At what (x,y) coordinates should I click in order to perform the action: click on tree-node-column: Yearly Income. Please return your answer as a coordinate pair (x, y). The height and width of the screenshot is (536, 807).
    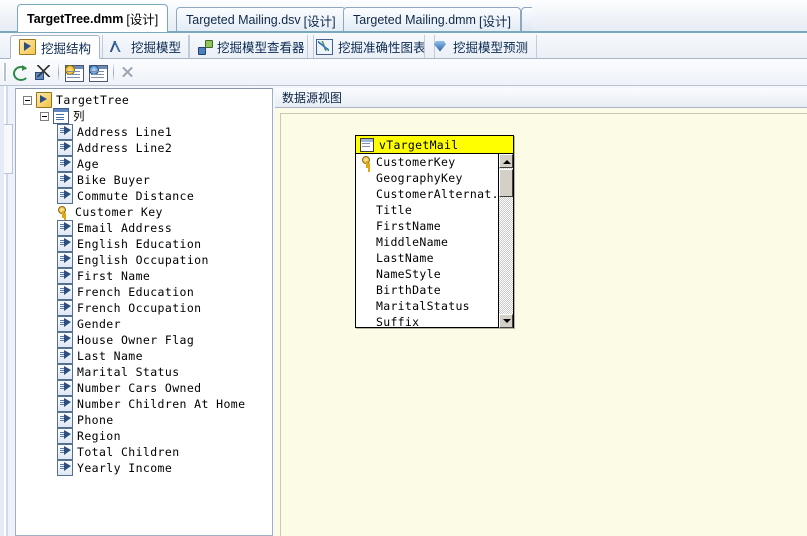
    Looking at the image, I should click on (144, 468).